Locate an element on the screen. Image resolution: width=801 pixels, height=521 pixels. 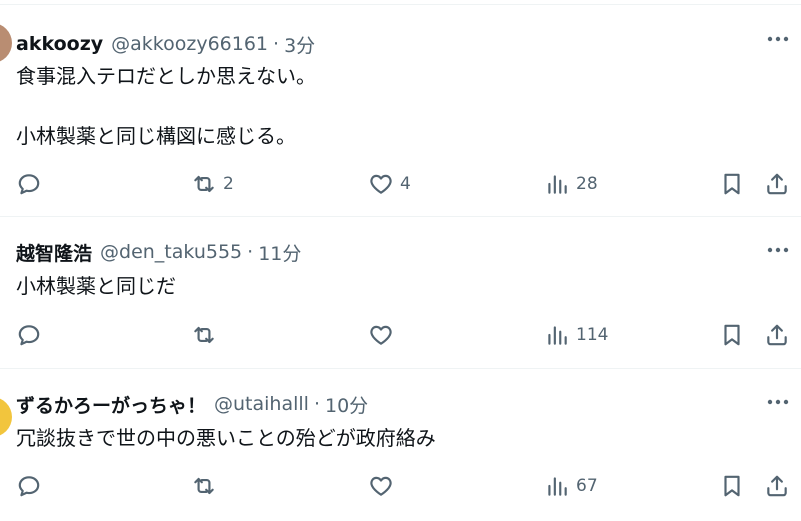
retweet-button: 2 is located at coordinates (212, 184).